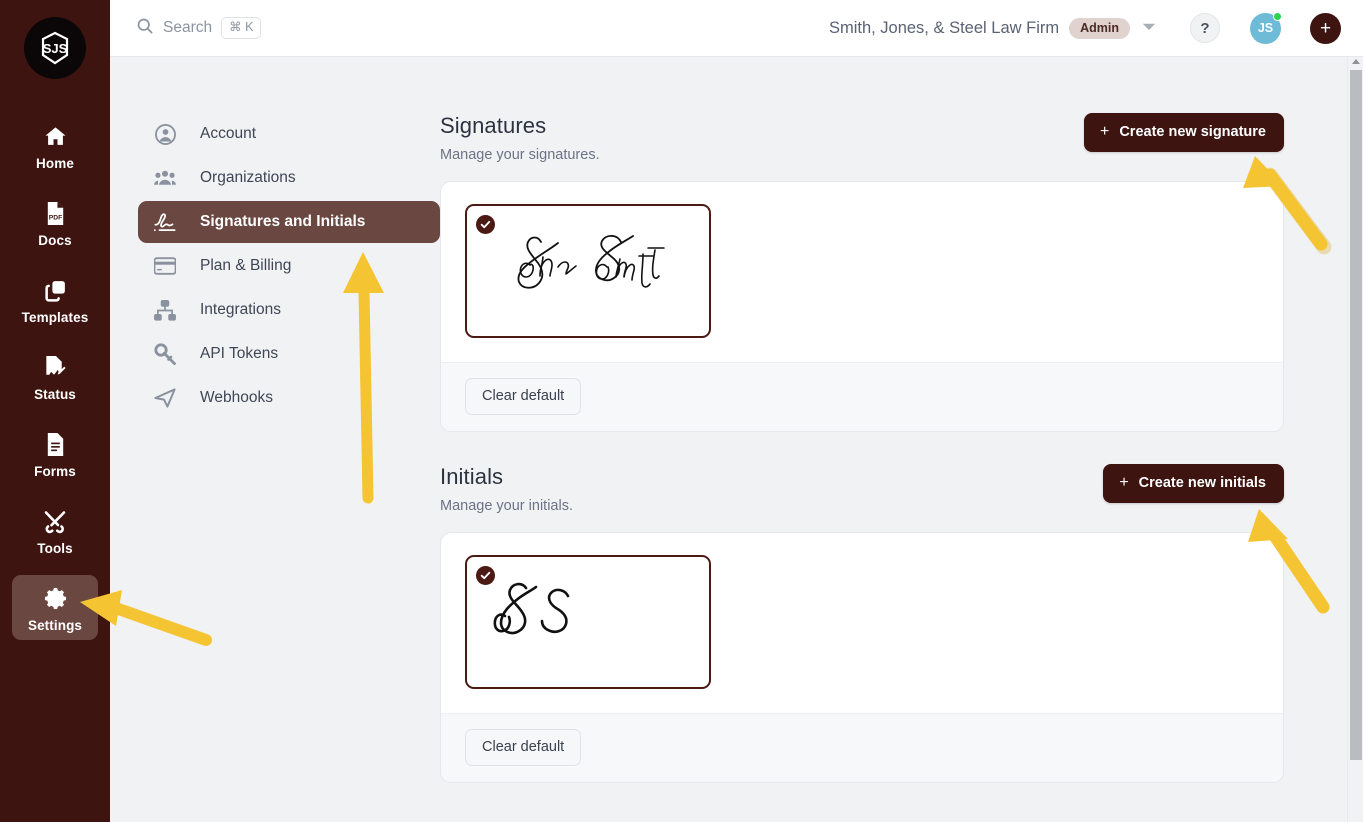  Describe the element at coordinates (55, 444) in the screenshot. I see `form-lines-icon` at that location.